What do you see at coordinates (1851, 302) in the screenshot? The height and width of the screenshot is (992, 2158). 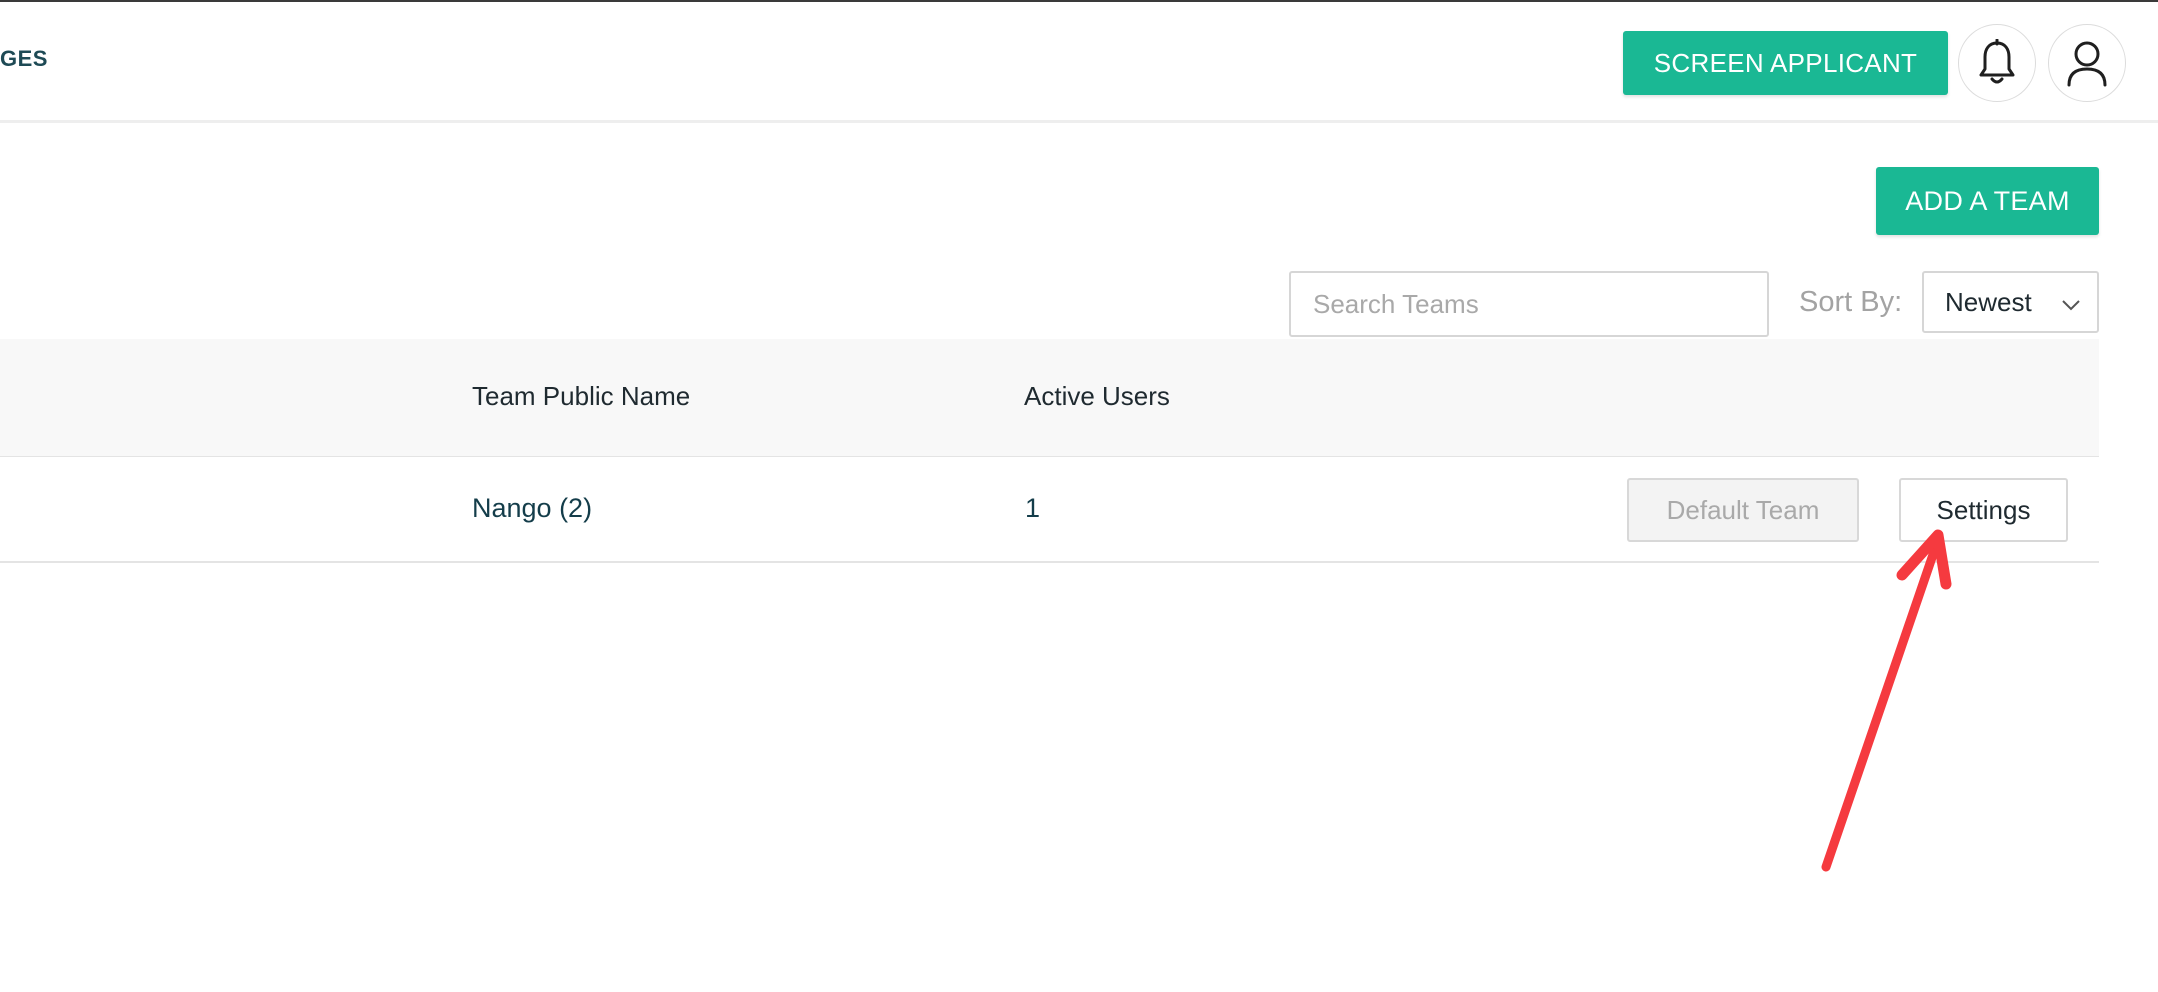 I see `sort-by-label: Sort By:` at bounding box center [1851, 302].